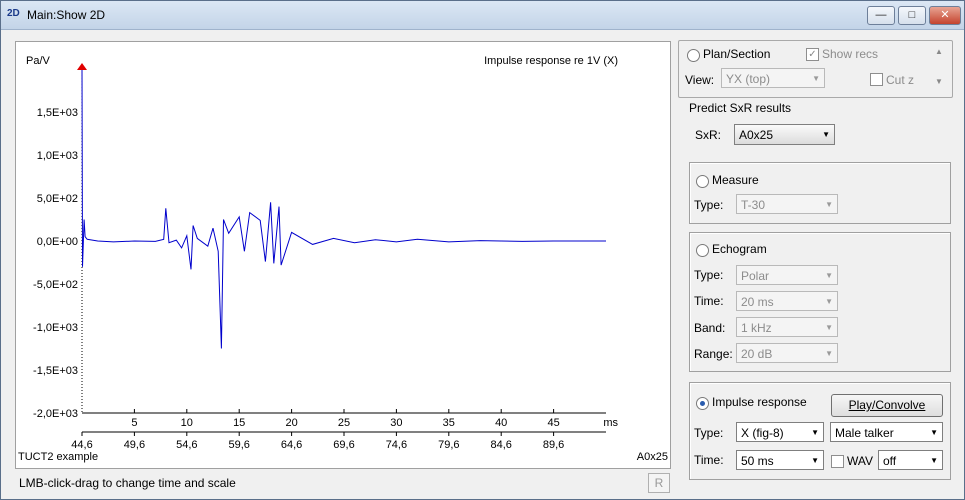  What do you see at coordinates (448, 445) in the screenshot?
I see `x-secondary-tick-label: 79,6` at bounding box center [448, 445].